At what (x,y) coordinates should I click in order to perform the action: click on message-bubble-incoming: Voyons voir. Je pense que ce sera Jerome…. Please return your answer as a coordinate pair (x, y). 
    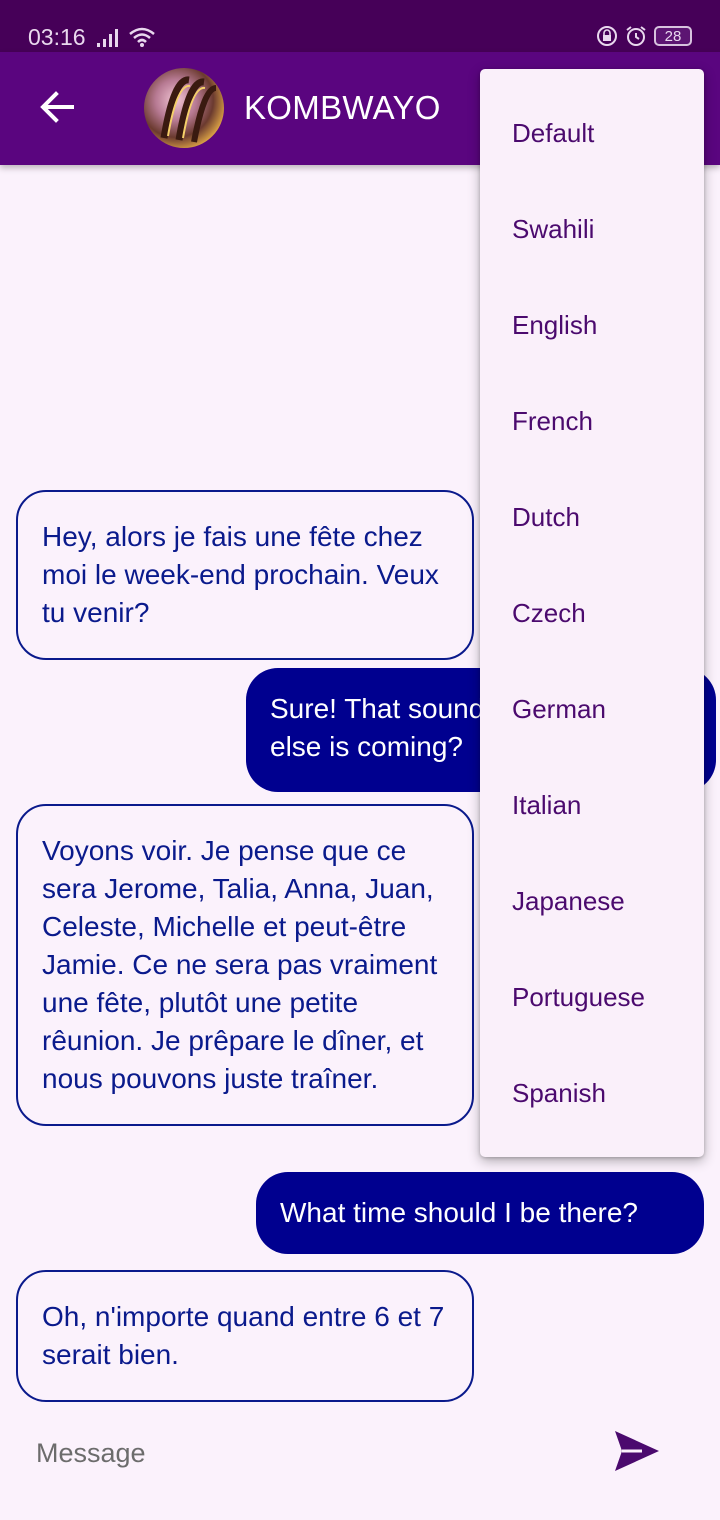
    Looking at the image, I should click on (245, 965).